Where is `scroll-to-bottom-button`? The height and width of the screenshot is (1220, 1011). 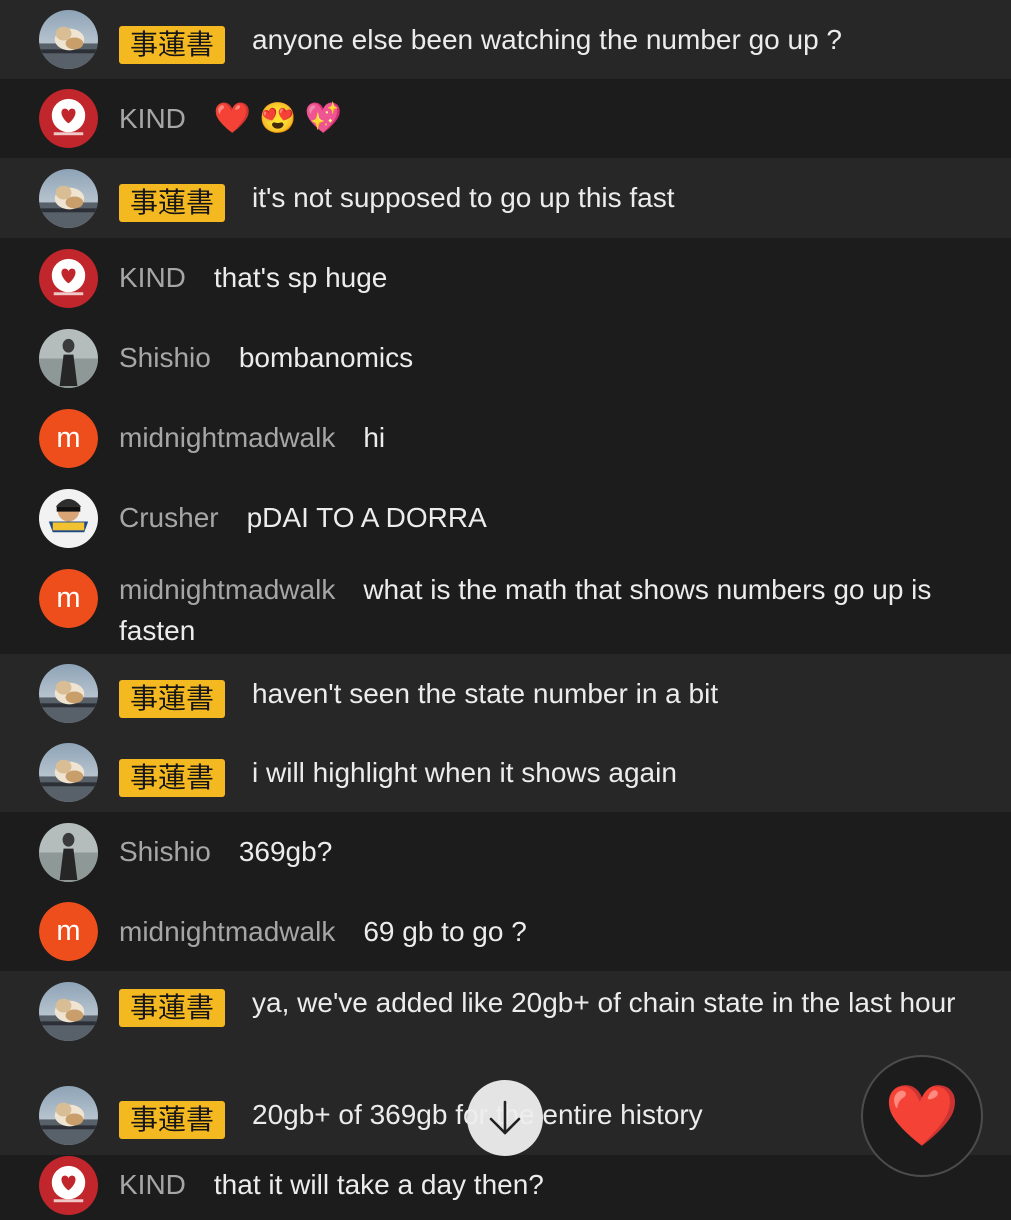 scroll-to-bottom-button is located at coordinates (505, 1118).